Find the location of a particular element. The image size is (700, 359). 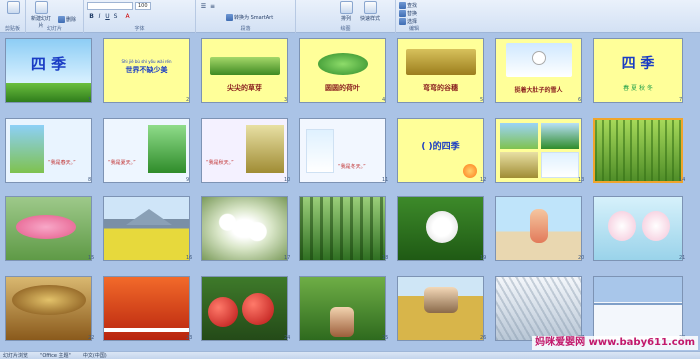

slide-number: 15 is located at coordinates (91, 258).